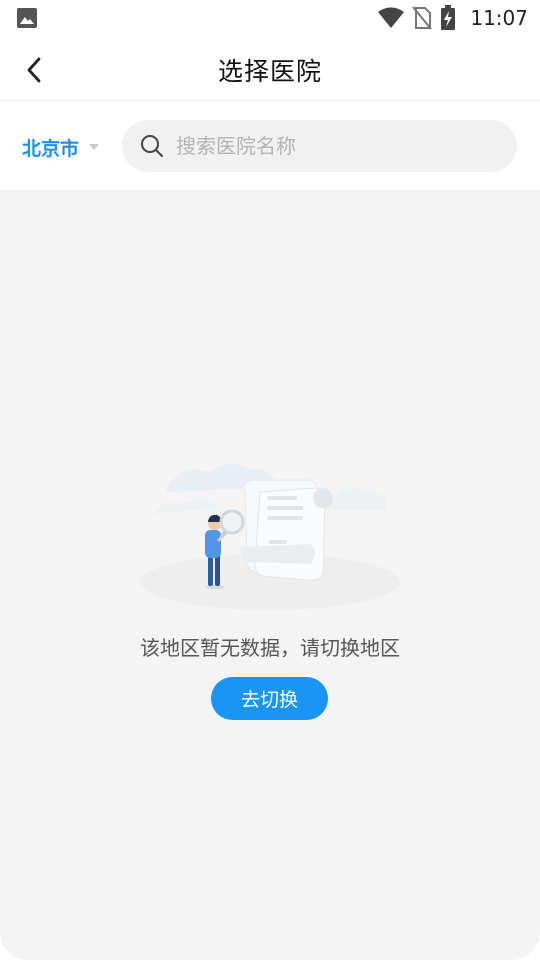  Describe the element at coordinates (27, 18) in the screenshot. I see `gallery-icon` at that location.